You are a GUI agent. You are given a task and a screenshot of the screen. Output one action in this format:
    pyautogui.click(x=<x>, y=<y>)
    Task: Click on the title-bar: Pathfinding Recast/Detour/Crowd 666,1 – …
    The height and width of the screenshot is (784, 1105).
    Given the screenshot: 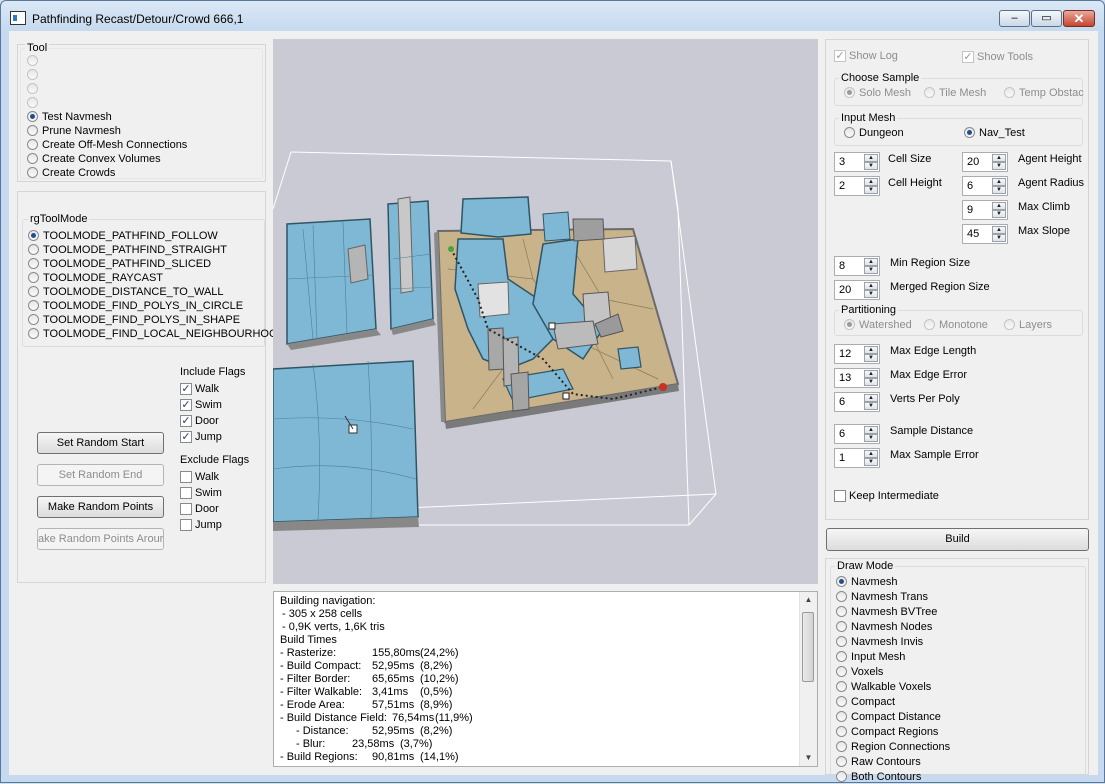 What is the action you would take?
    pyautogui.click(x=552, y=18)
    